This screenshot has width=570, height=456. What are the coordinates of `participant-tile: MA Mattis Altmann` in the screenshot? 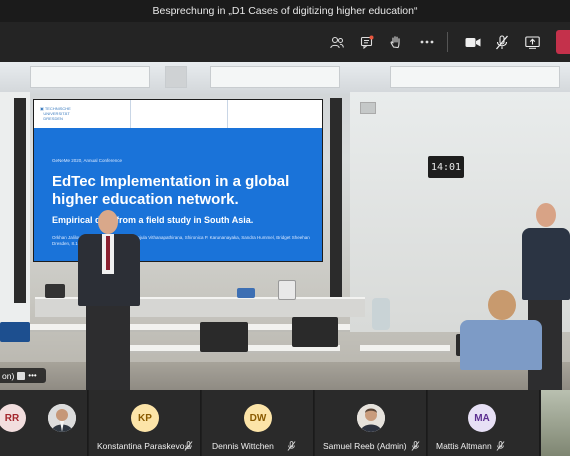 It's located at (484, 423).